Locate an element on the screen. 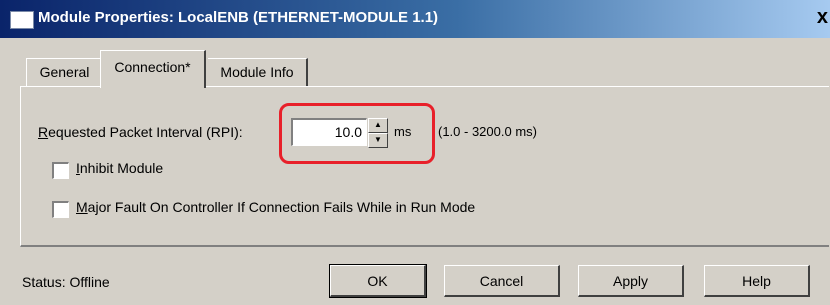  tab-connection: Connection* is located at coordinates (153, 69).